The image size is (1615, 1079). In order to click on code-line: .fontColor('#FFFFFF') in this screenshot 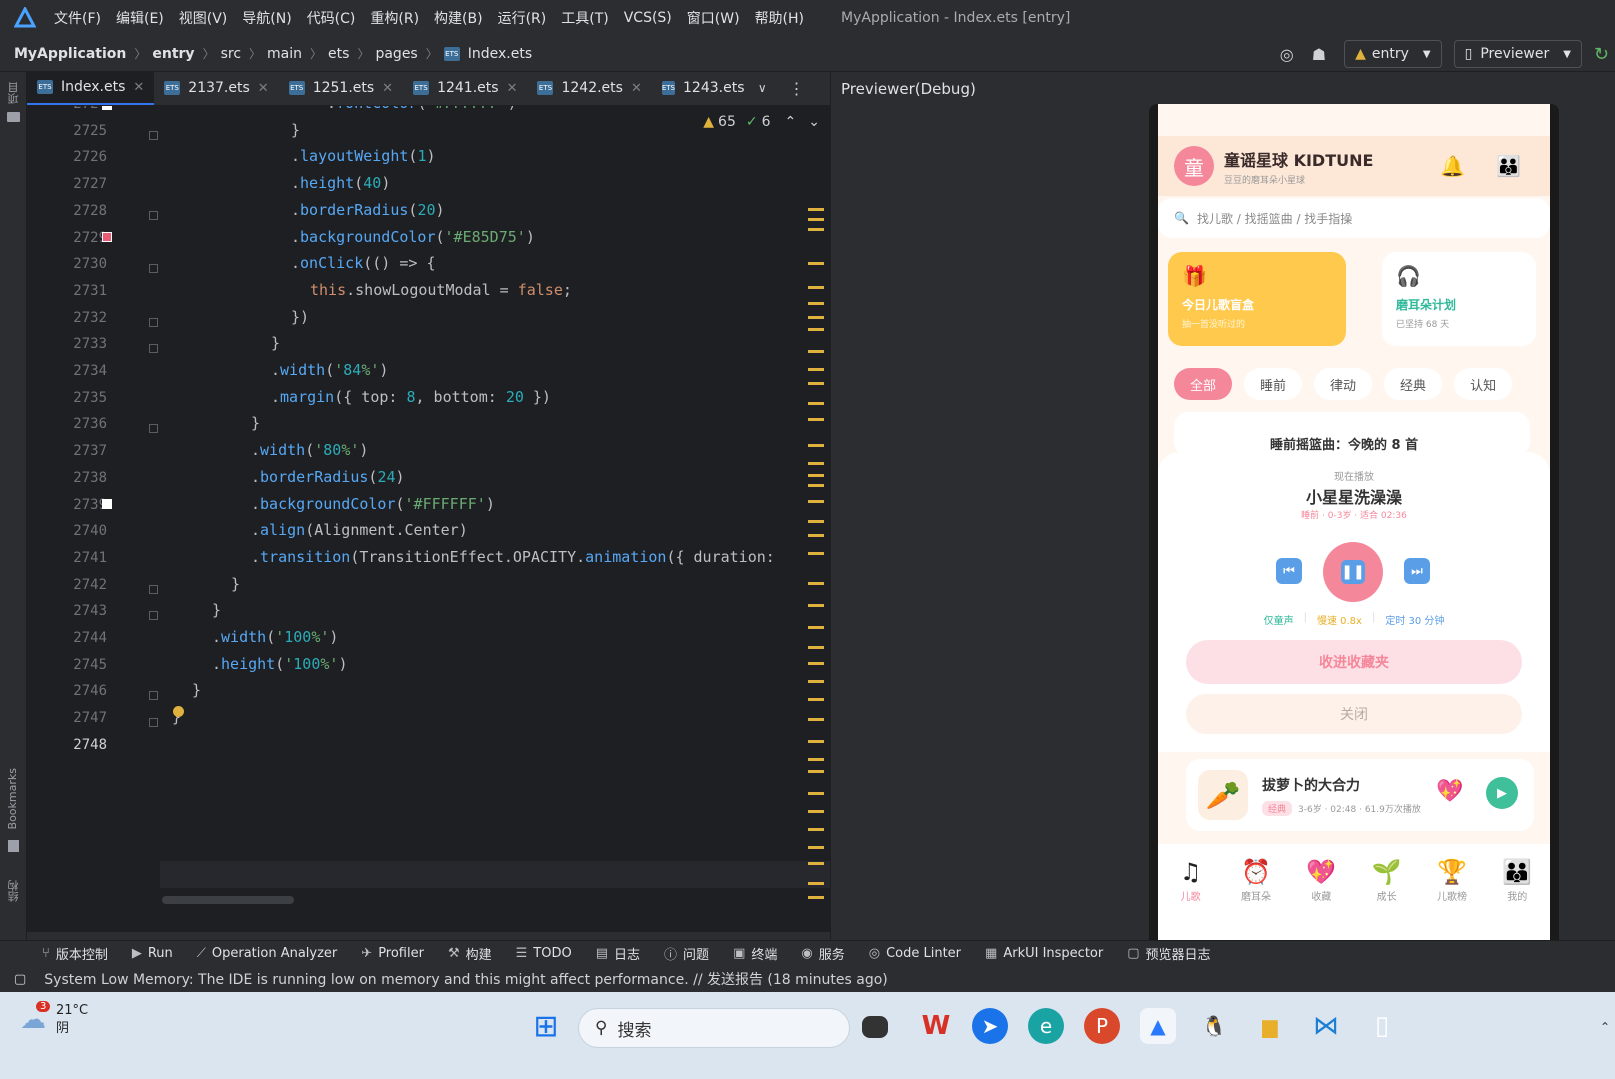, I will do `click(422, 109)`.